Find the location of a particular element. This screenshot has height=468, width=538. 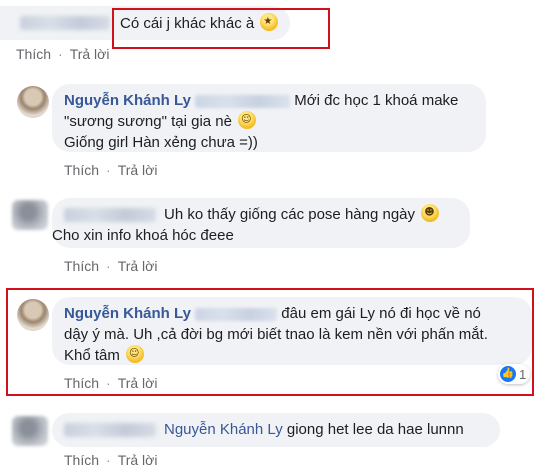

comment-actions-1: Thích · Trả lời is located at coordinates (63, 54).